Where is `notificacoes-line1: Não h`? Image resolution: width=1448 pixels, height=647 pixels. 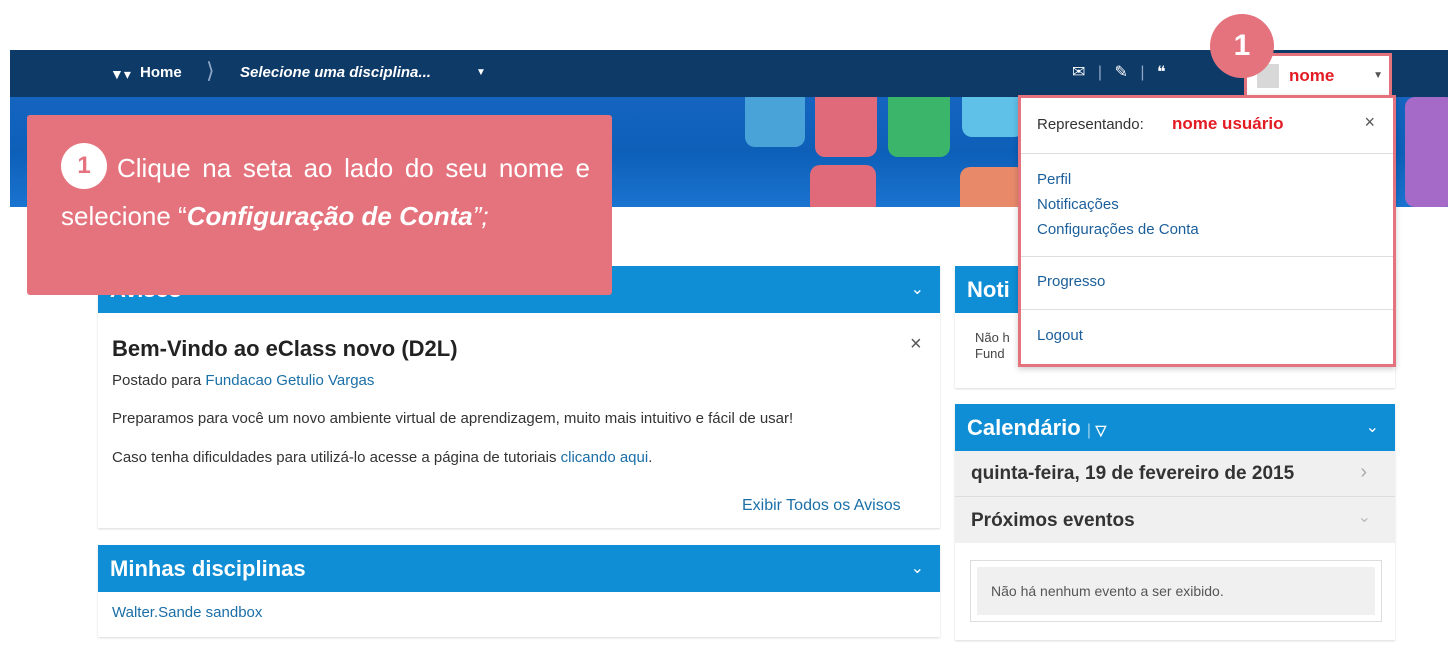 notificacoes-line1: Não h is located at coordinates (992, 337).